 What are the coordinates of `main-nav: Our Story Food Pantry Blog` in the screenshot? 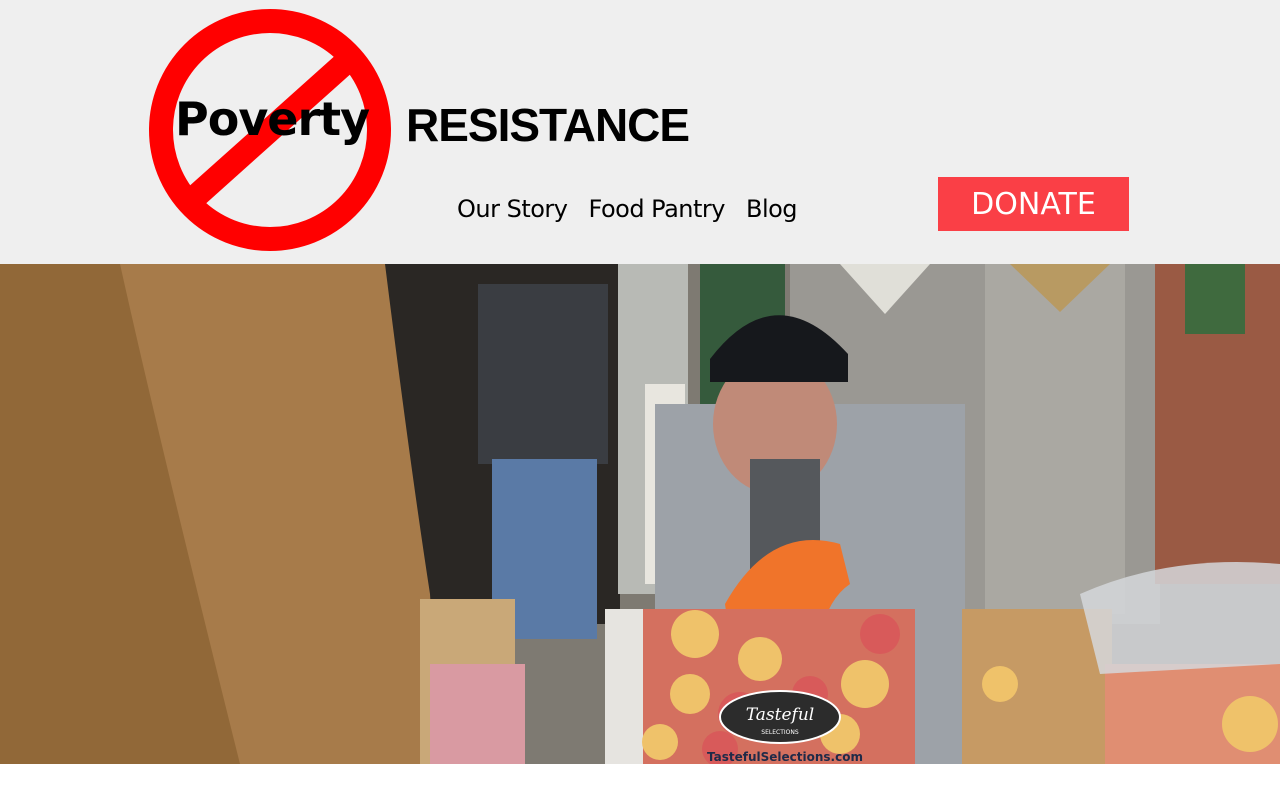 It's located at (627, 209).